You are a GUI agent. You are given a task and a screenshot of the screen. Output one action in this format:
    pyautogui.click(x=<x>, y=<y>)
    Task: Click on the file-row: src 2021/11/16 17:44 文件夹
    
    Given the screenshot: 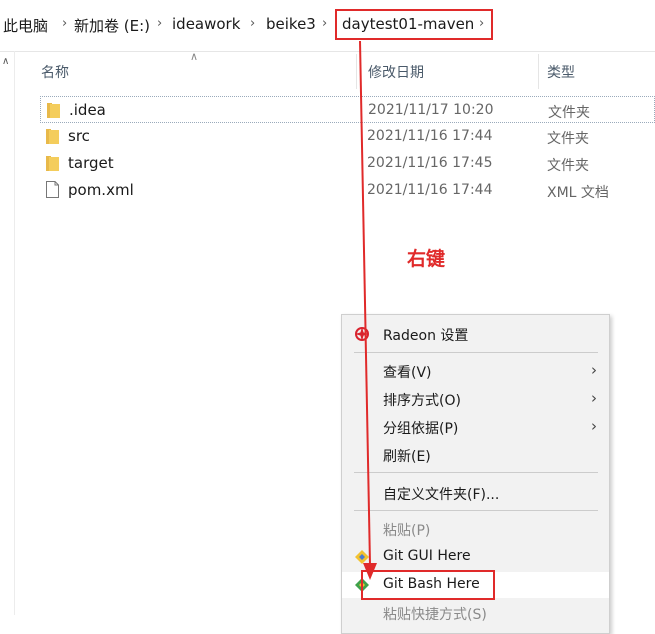 What is the action you would take?
    pyautogui.click(x=347, y=136)
    